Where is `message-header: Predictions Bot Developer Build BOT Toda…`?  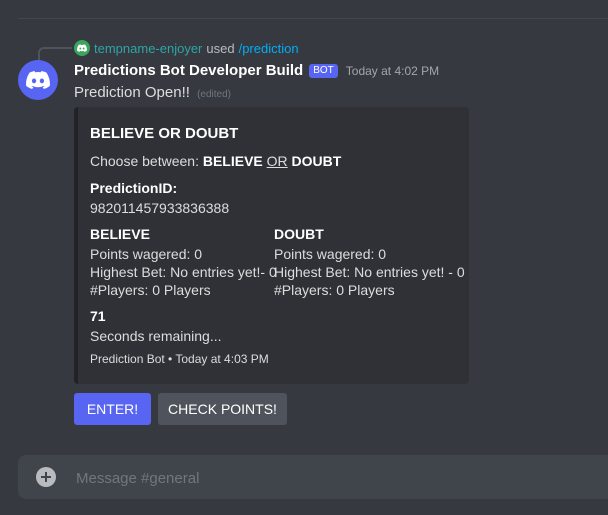
message-header: Predictions Bot Developer Build BOT Toda… is located at coordinates (256, 70).